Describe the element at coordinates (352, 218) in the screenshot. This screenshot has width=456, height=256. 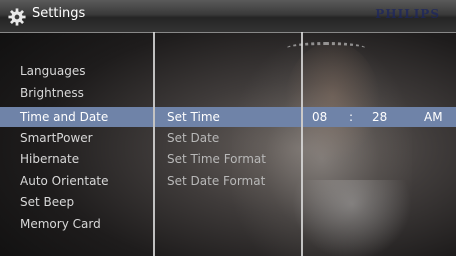
I see `background-photo-dress` at that location.